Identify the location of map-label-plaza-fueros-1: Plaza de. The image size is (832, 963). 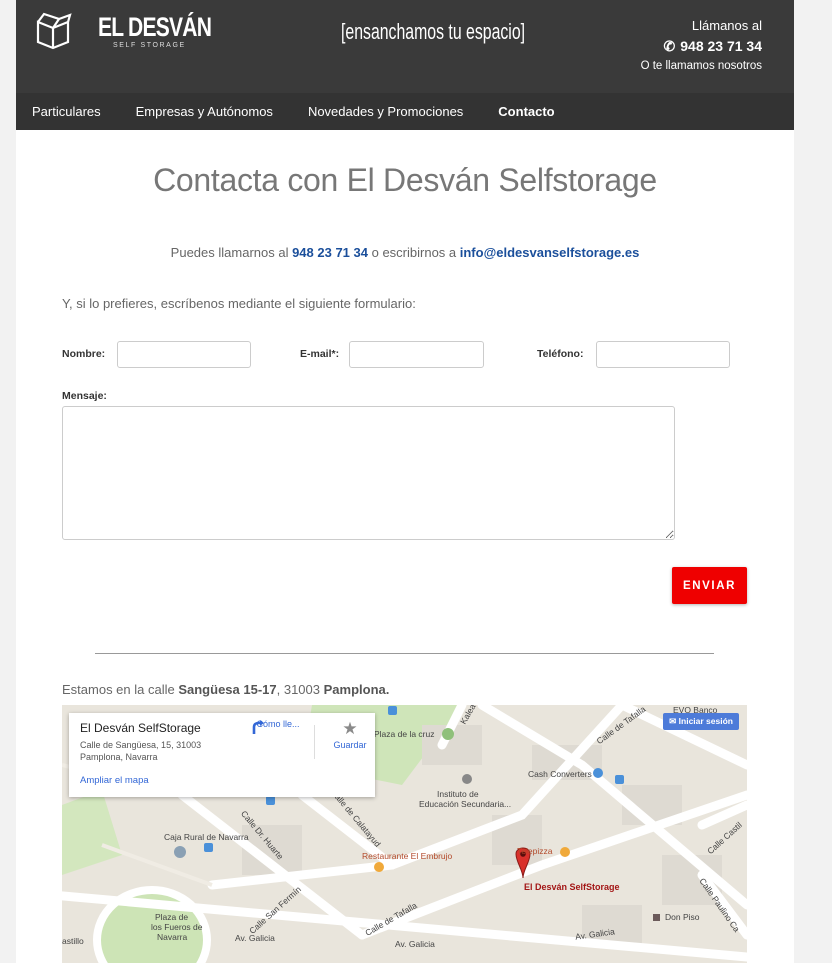
(172, 917).